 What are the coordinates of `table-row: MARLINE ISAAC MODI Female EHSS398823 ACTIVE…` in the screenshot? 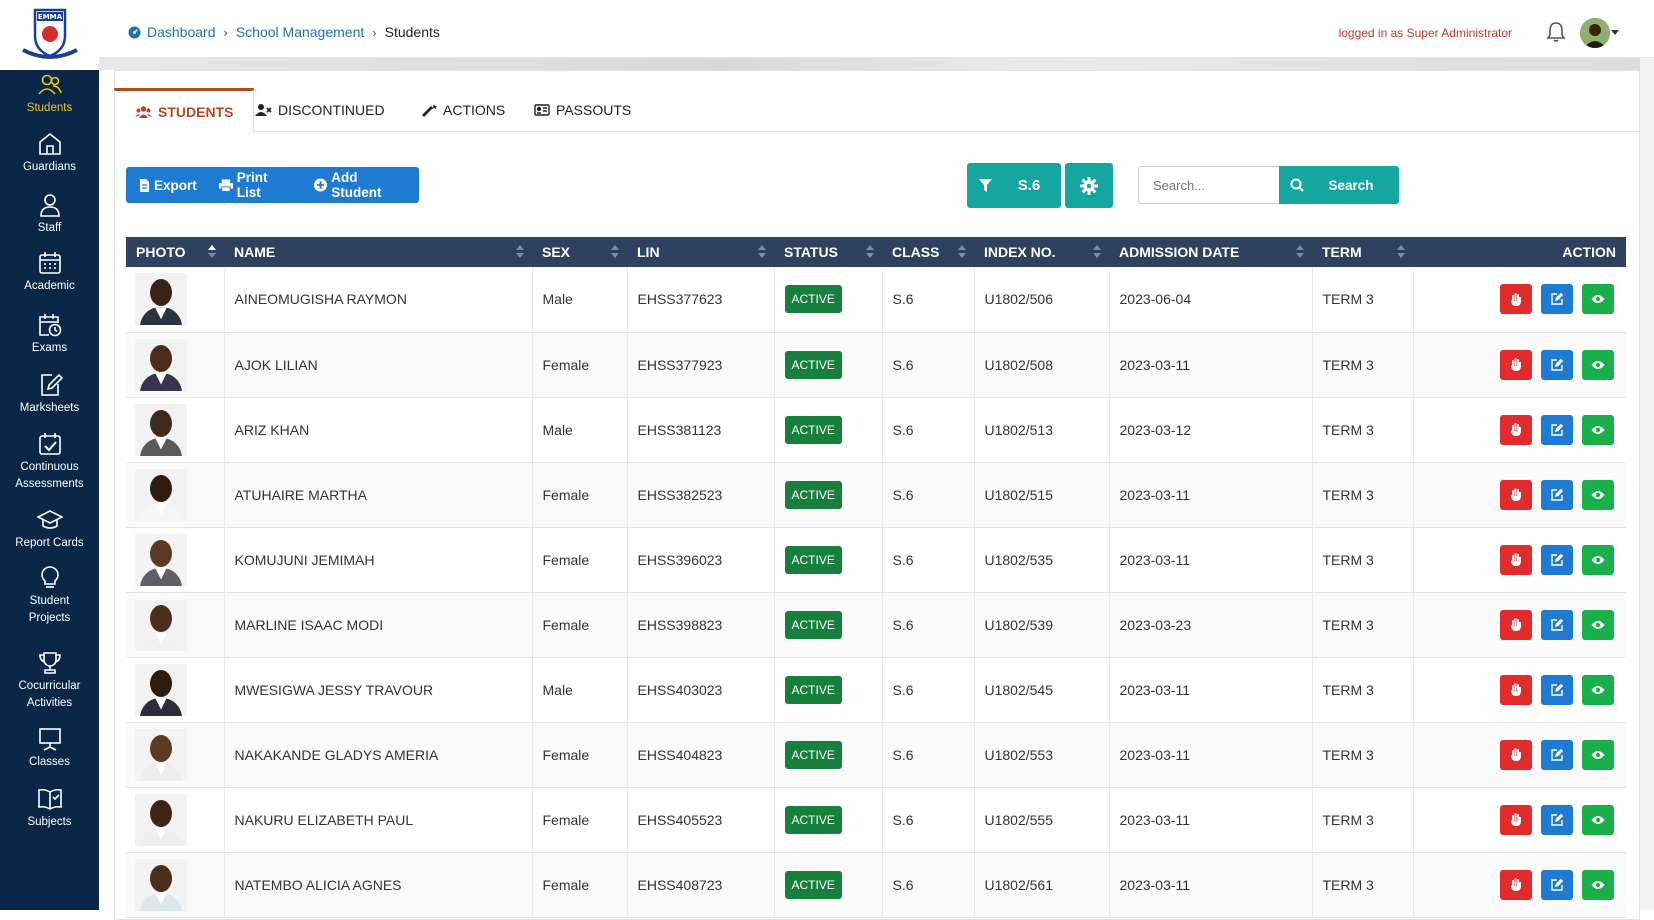 It's located at (876, 624).